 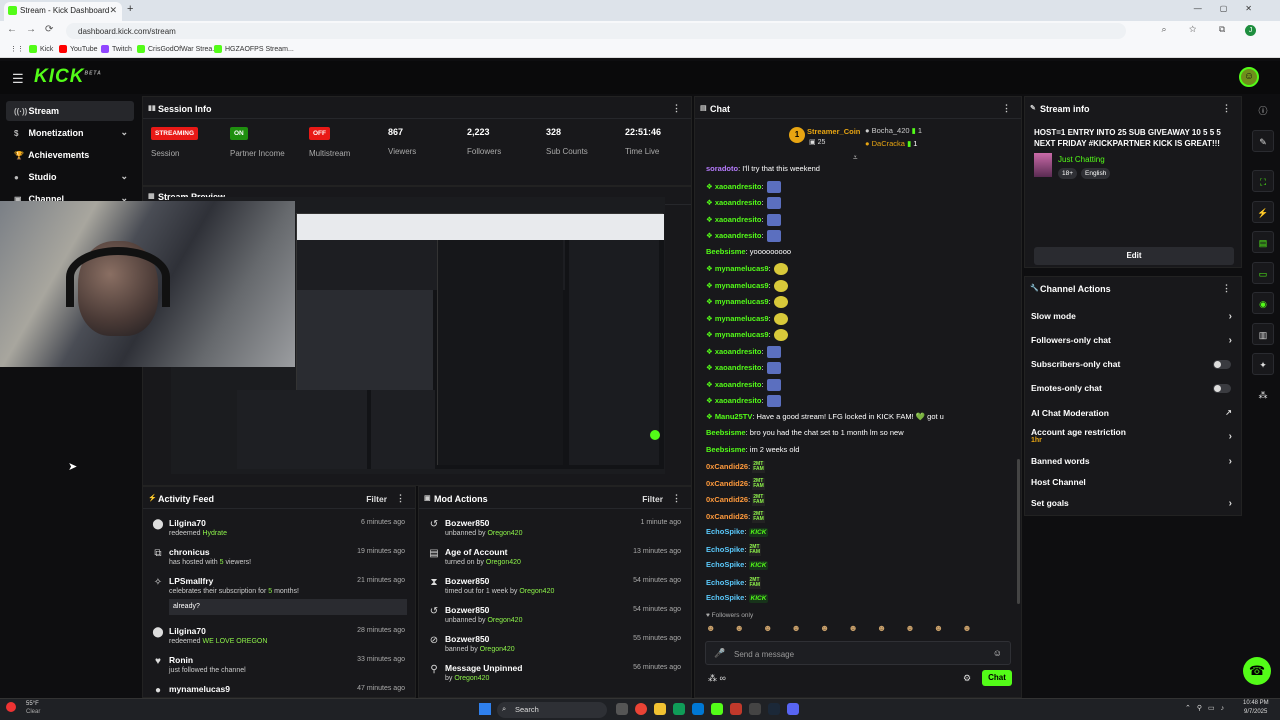 What do you see at coordinates (239, 133) in the screenshot?
I see `partner-badge: ON` at bounding box center [239, 133].